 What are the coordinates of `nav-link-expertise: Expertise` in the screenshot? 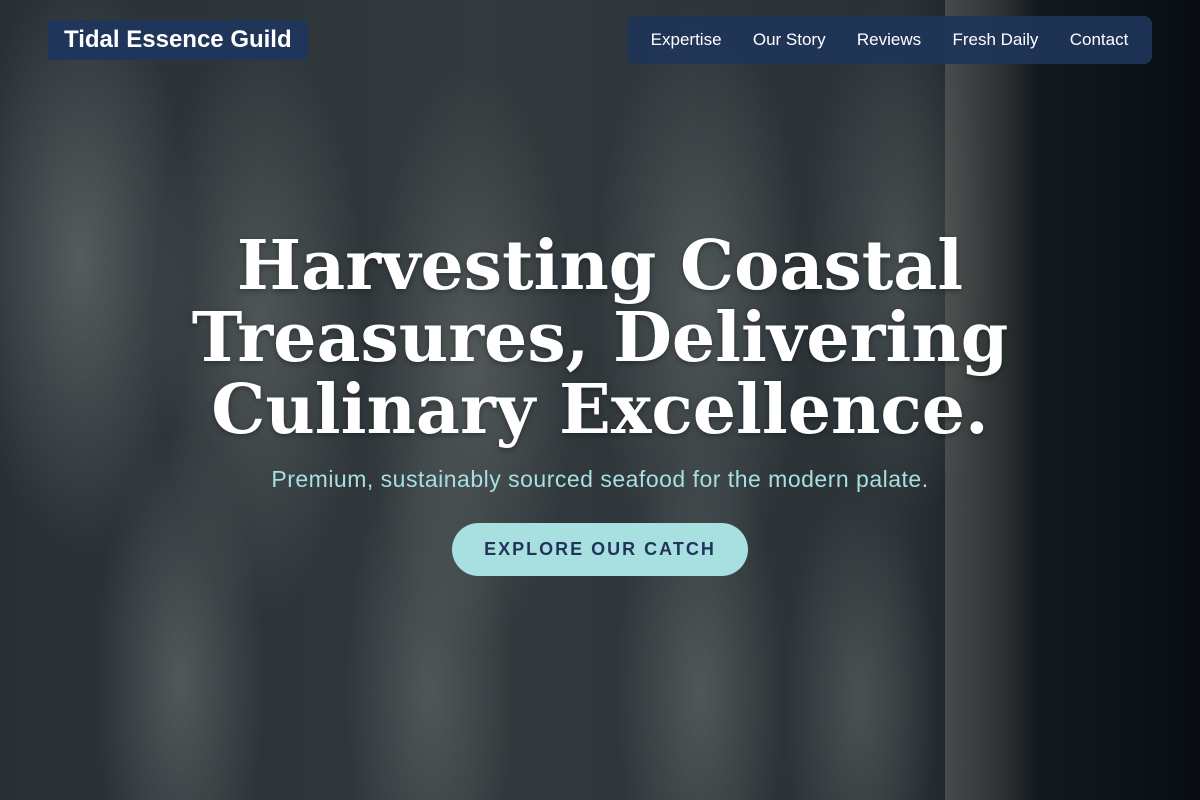 It's located at (686, 40).